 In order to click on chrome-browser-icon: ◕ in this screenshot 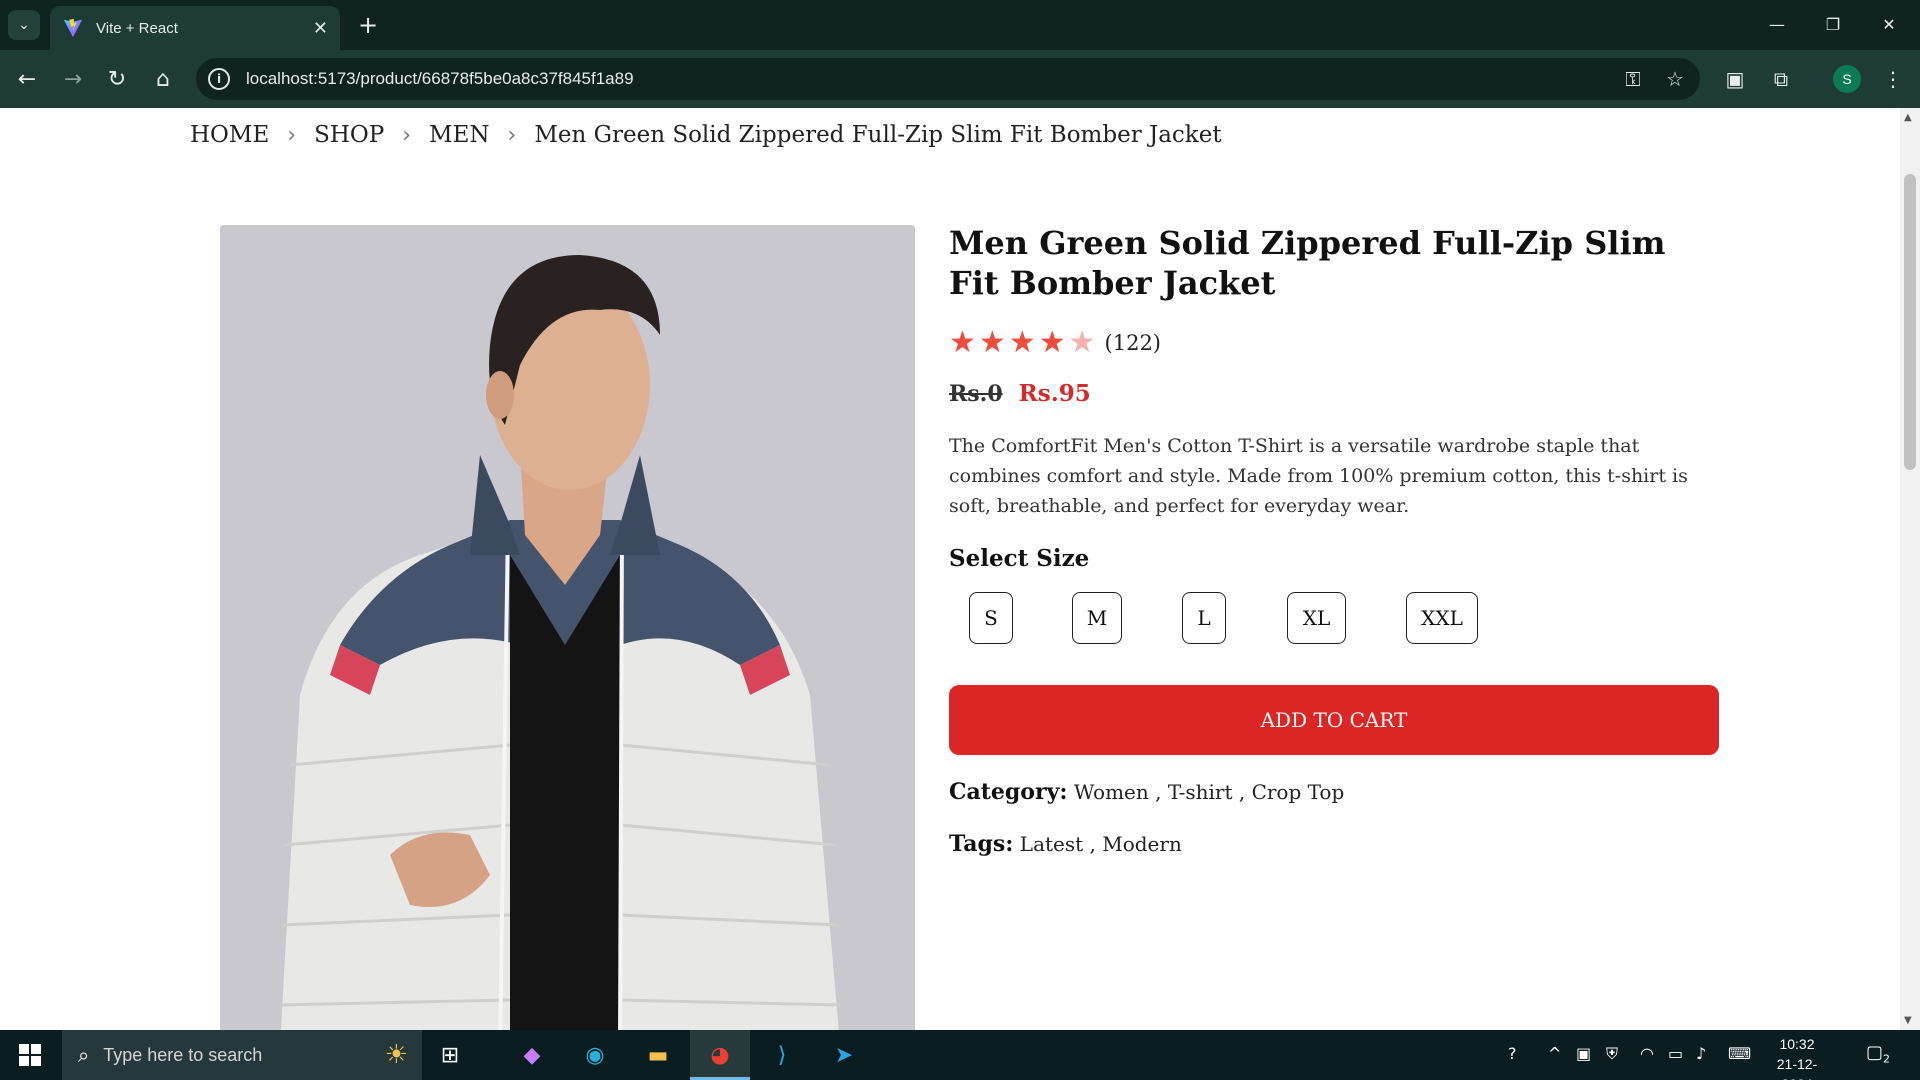, I will do `click(720, 1055)`.